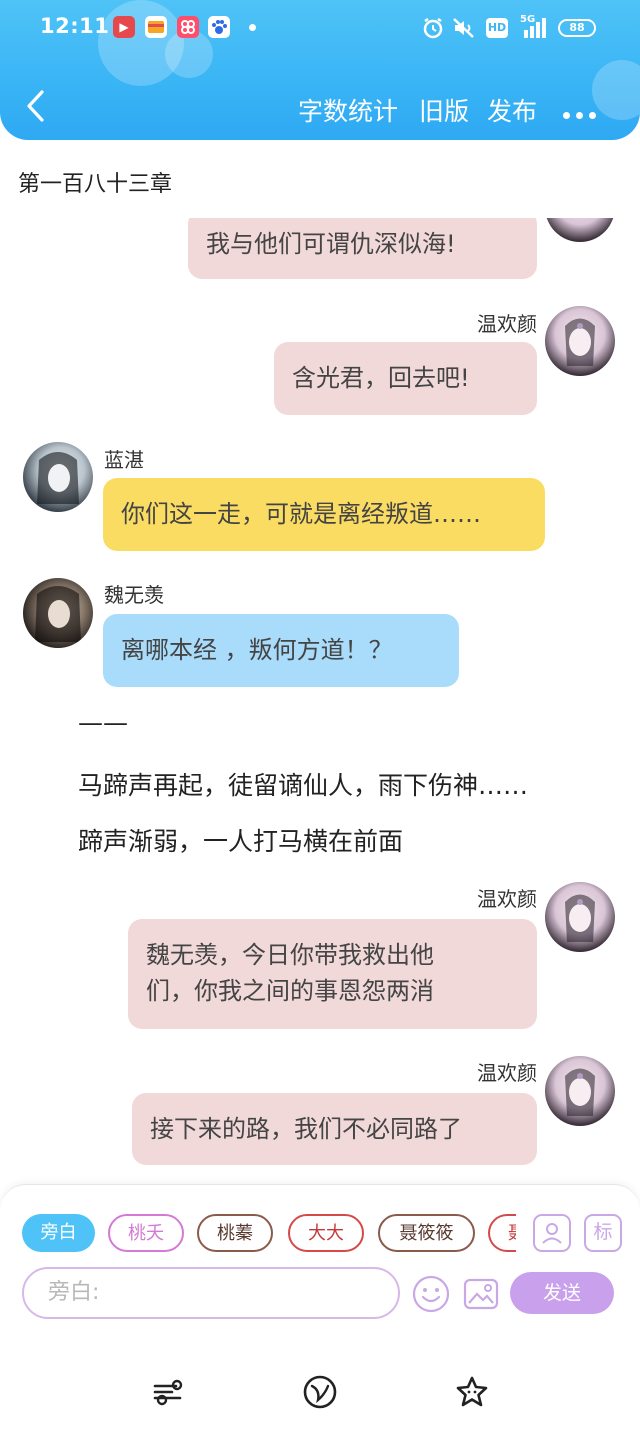 The image size is (640, 1433). I want to click on status-bar: 12:11 ▶ HD 5G 88, so click(320, 29).